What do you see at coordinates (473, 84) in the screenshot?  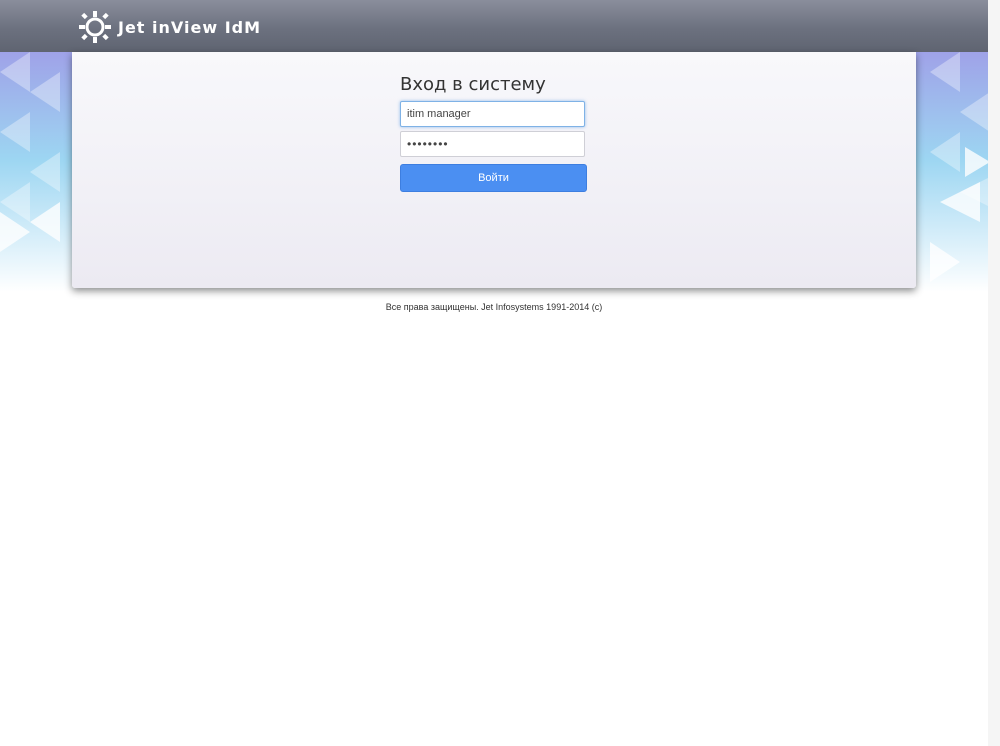 I see `login-title: Вход в систему` at bounding box center [473, 84].